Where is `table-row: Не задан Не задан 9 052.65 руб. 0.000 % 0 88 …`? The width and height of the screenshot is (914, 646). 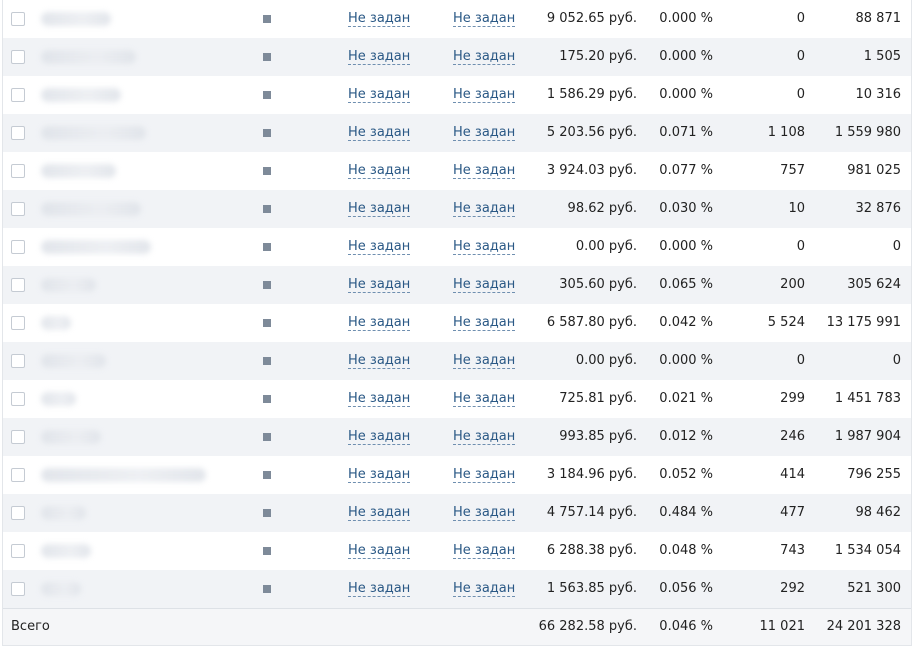
table-row: Не задан Не задан 9 052.65 руб. 0.000 % 0 88 … is located at coordinates (457, 19).